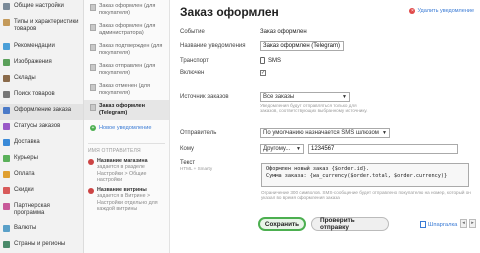  I want to click on sidebar-item-label: Изображения, so click(33, 62).